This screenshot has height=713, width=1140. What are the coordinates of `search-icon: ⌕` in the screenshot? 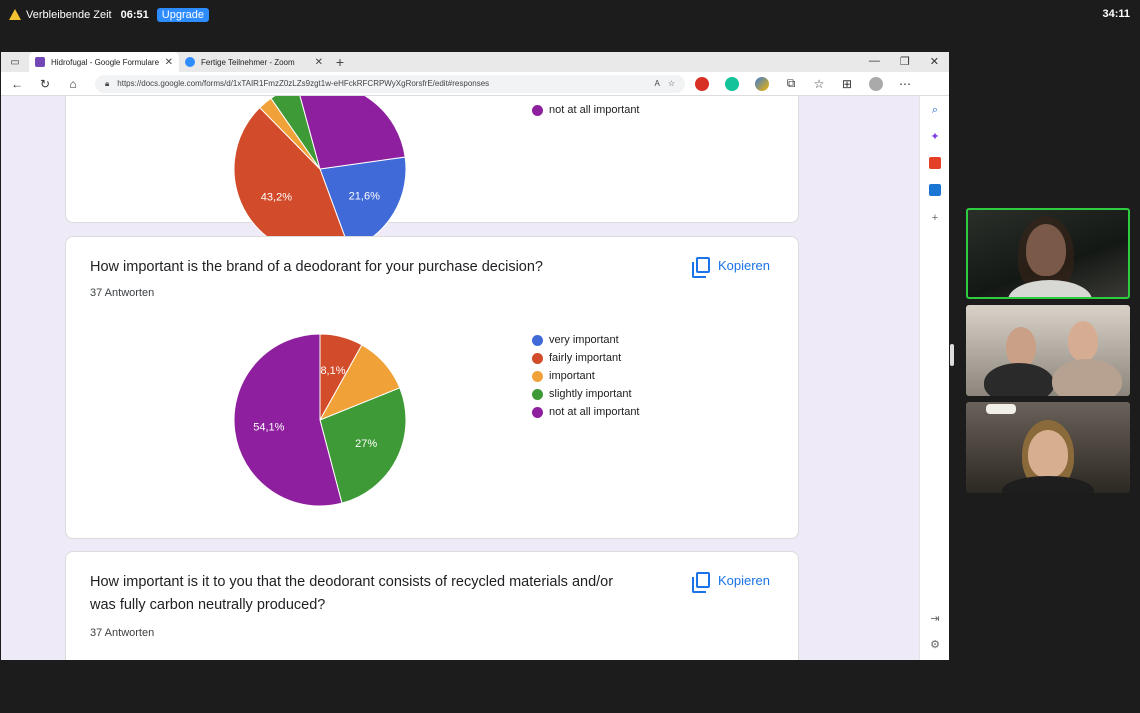 It's located at (935, 110).